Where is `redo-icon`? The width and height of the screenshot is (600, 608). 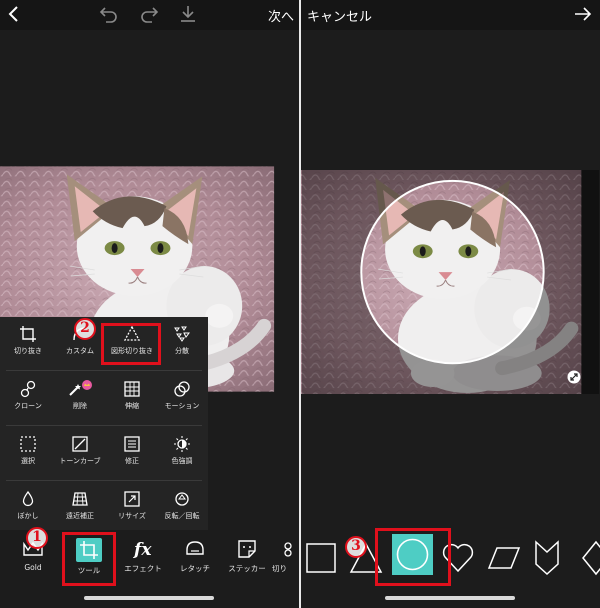 redo-icon is located at coordinates (149, 16).